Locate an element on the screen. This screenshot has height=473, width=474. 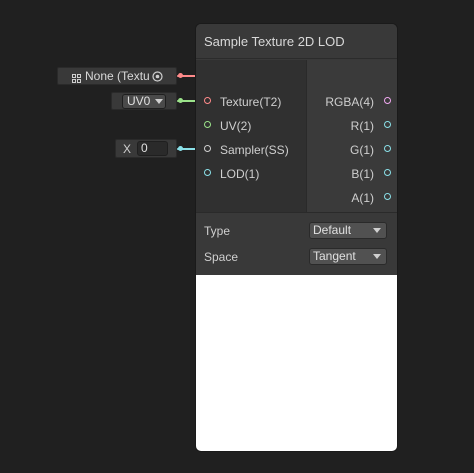
lod-axis-label: X is located at coordinates (127, 149).